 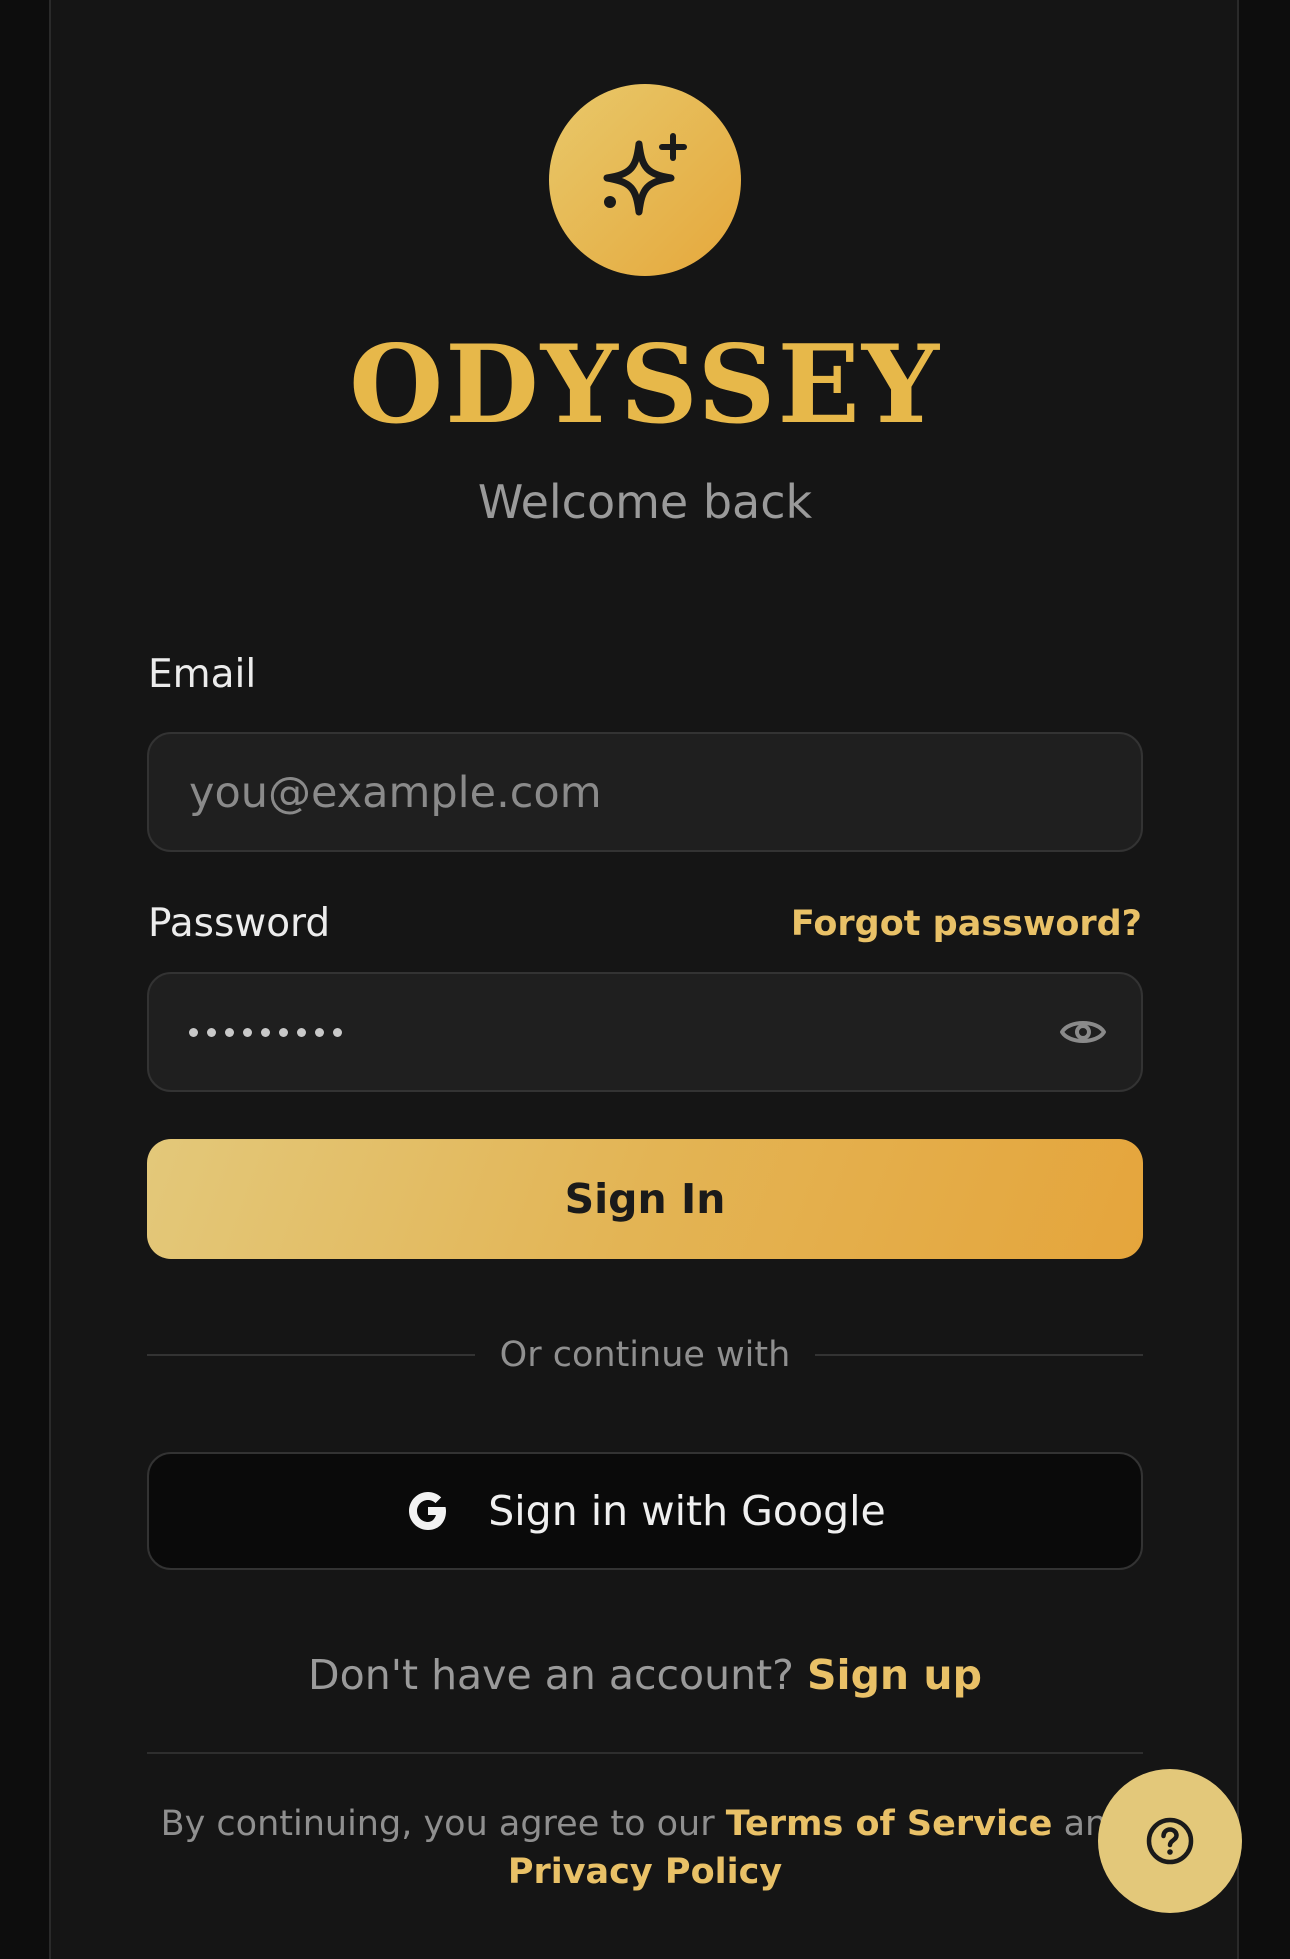 I want to click on forgot-password-link: Forgot password?, so click(x=966, y=924).